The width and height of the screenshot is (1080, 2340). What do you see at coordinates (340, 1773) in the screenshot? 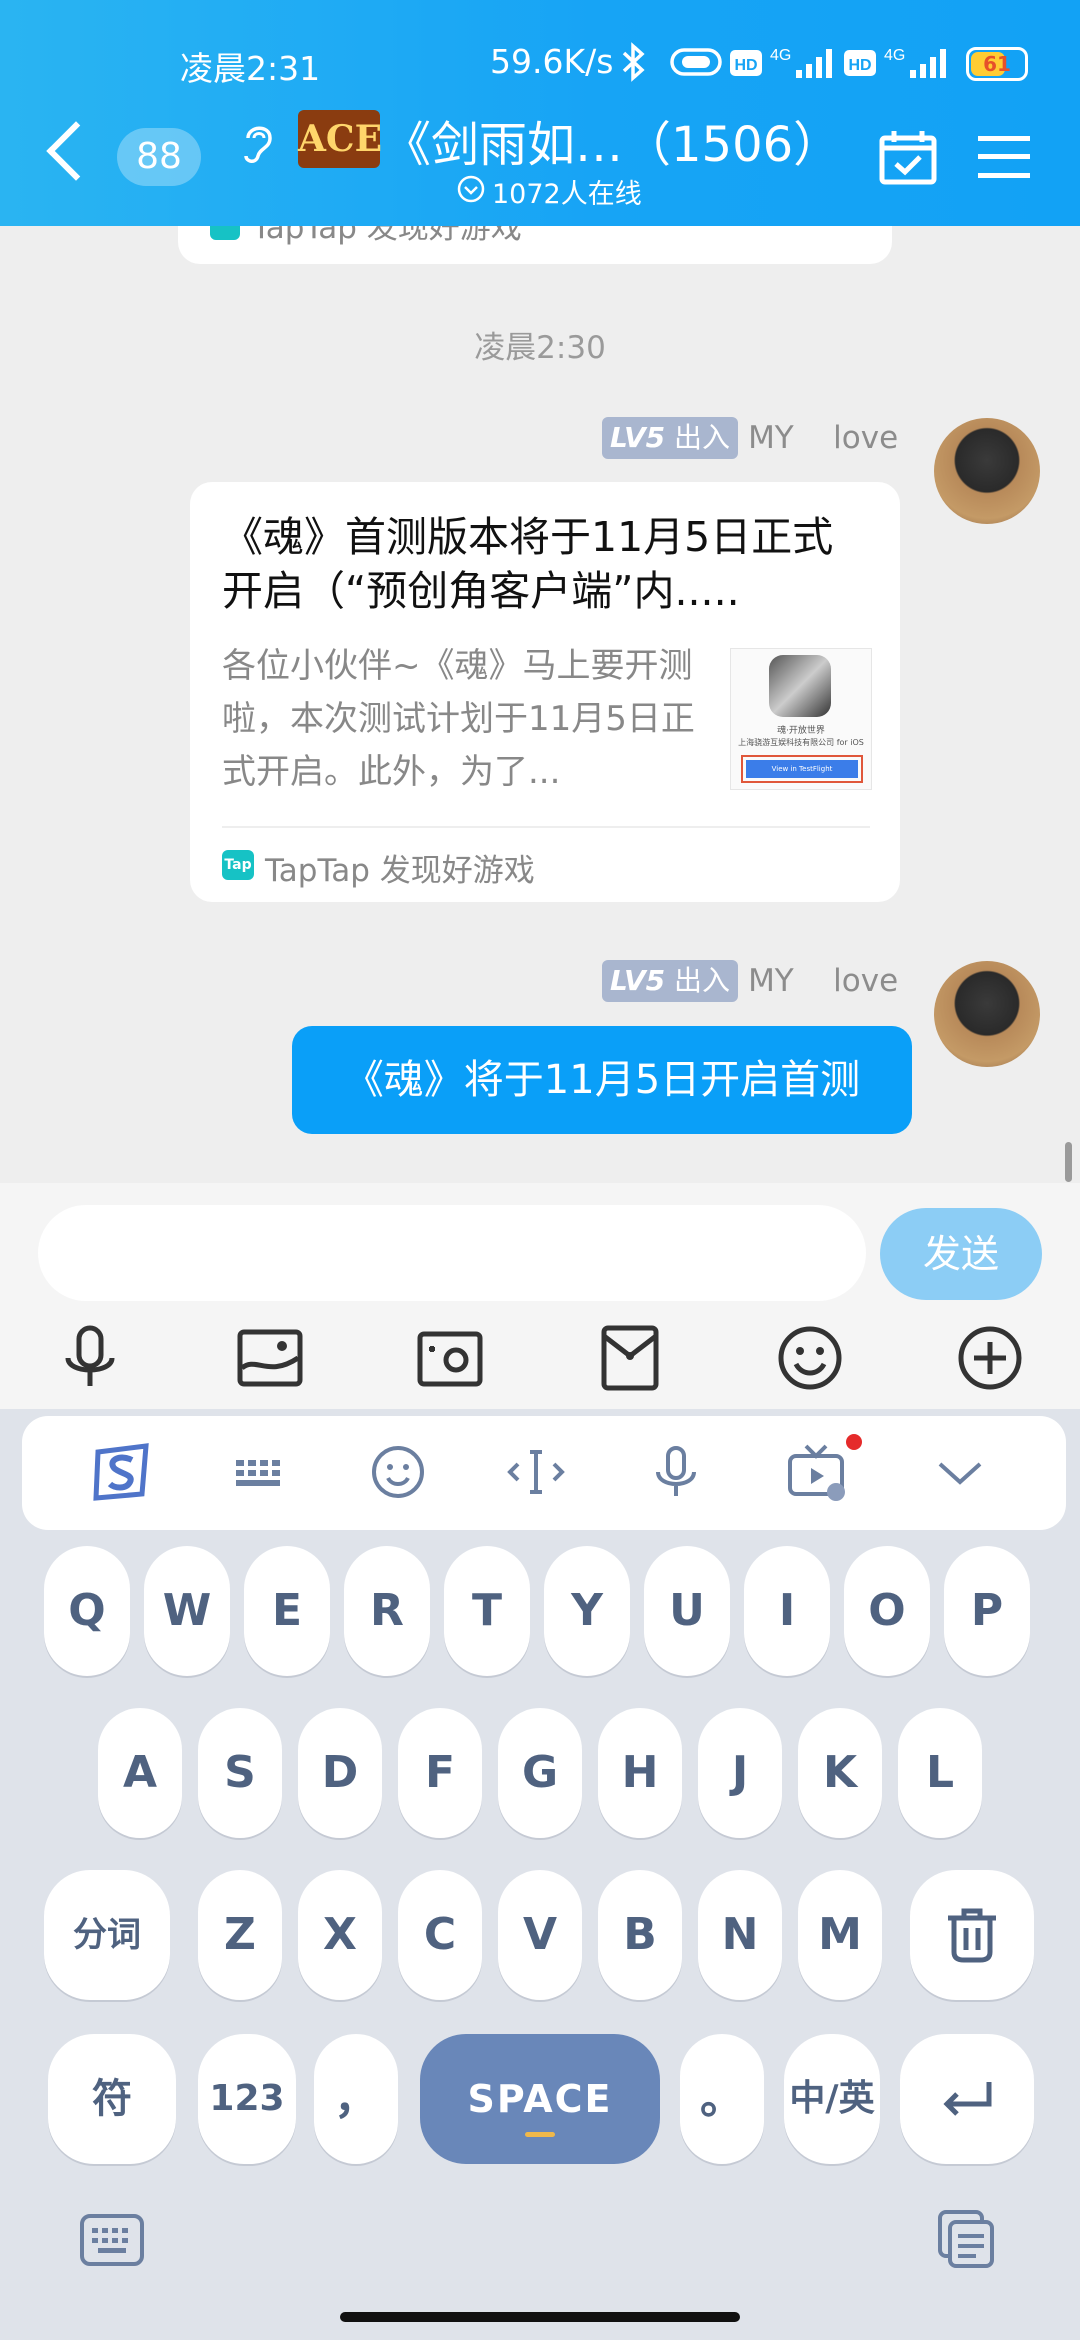
I see `key-d: D` at bounding box center [340, 1773].